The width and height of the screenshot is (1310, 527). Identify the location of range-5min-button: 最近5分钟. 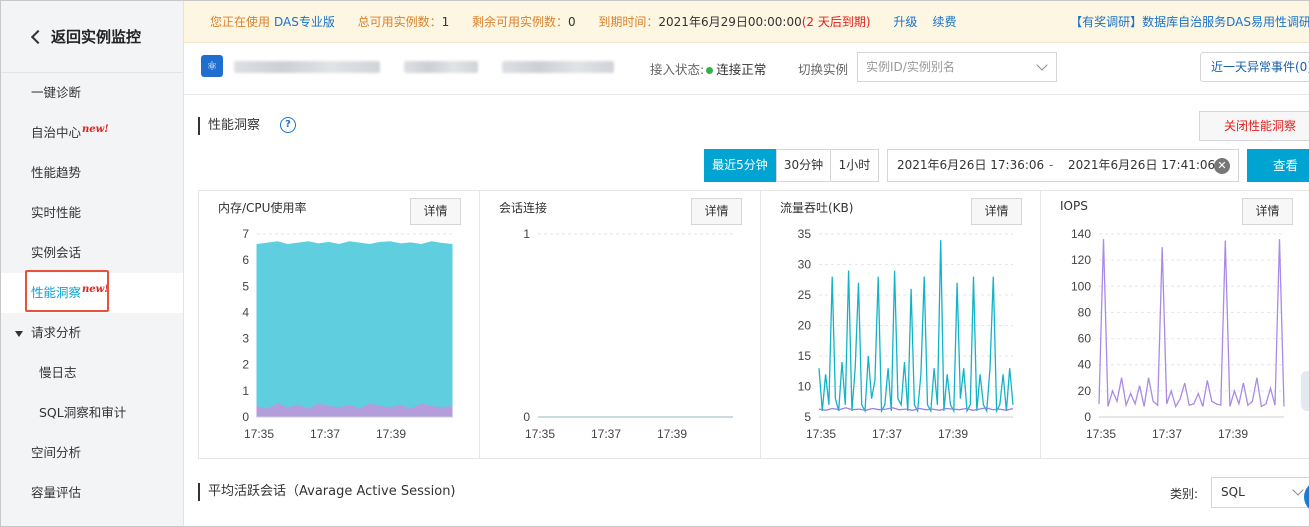
(740, 165).